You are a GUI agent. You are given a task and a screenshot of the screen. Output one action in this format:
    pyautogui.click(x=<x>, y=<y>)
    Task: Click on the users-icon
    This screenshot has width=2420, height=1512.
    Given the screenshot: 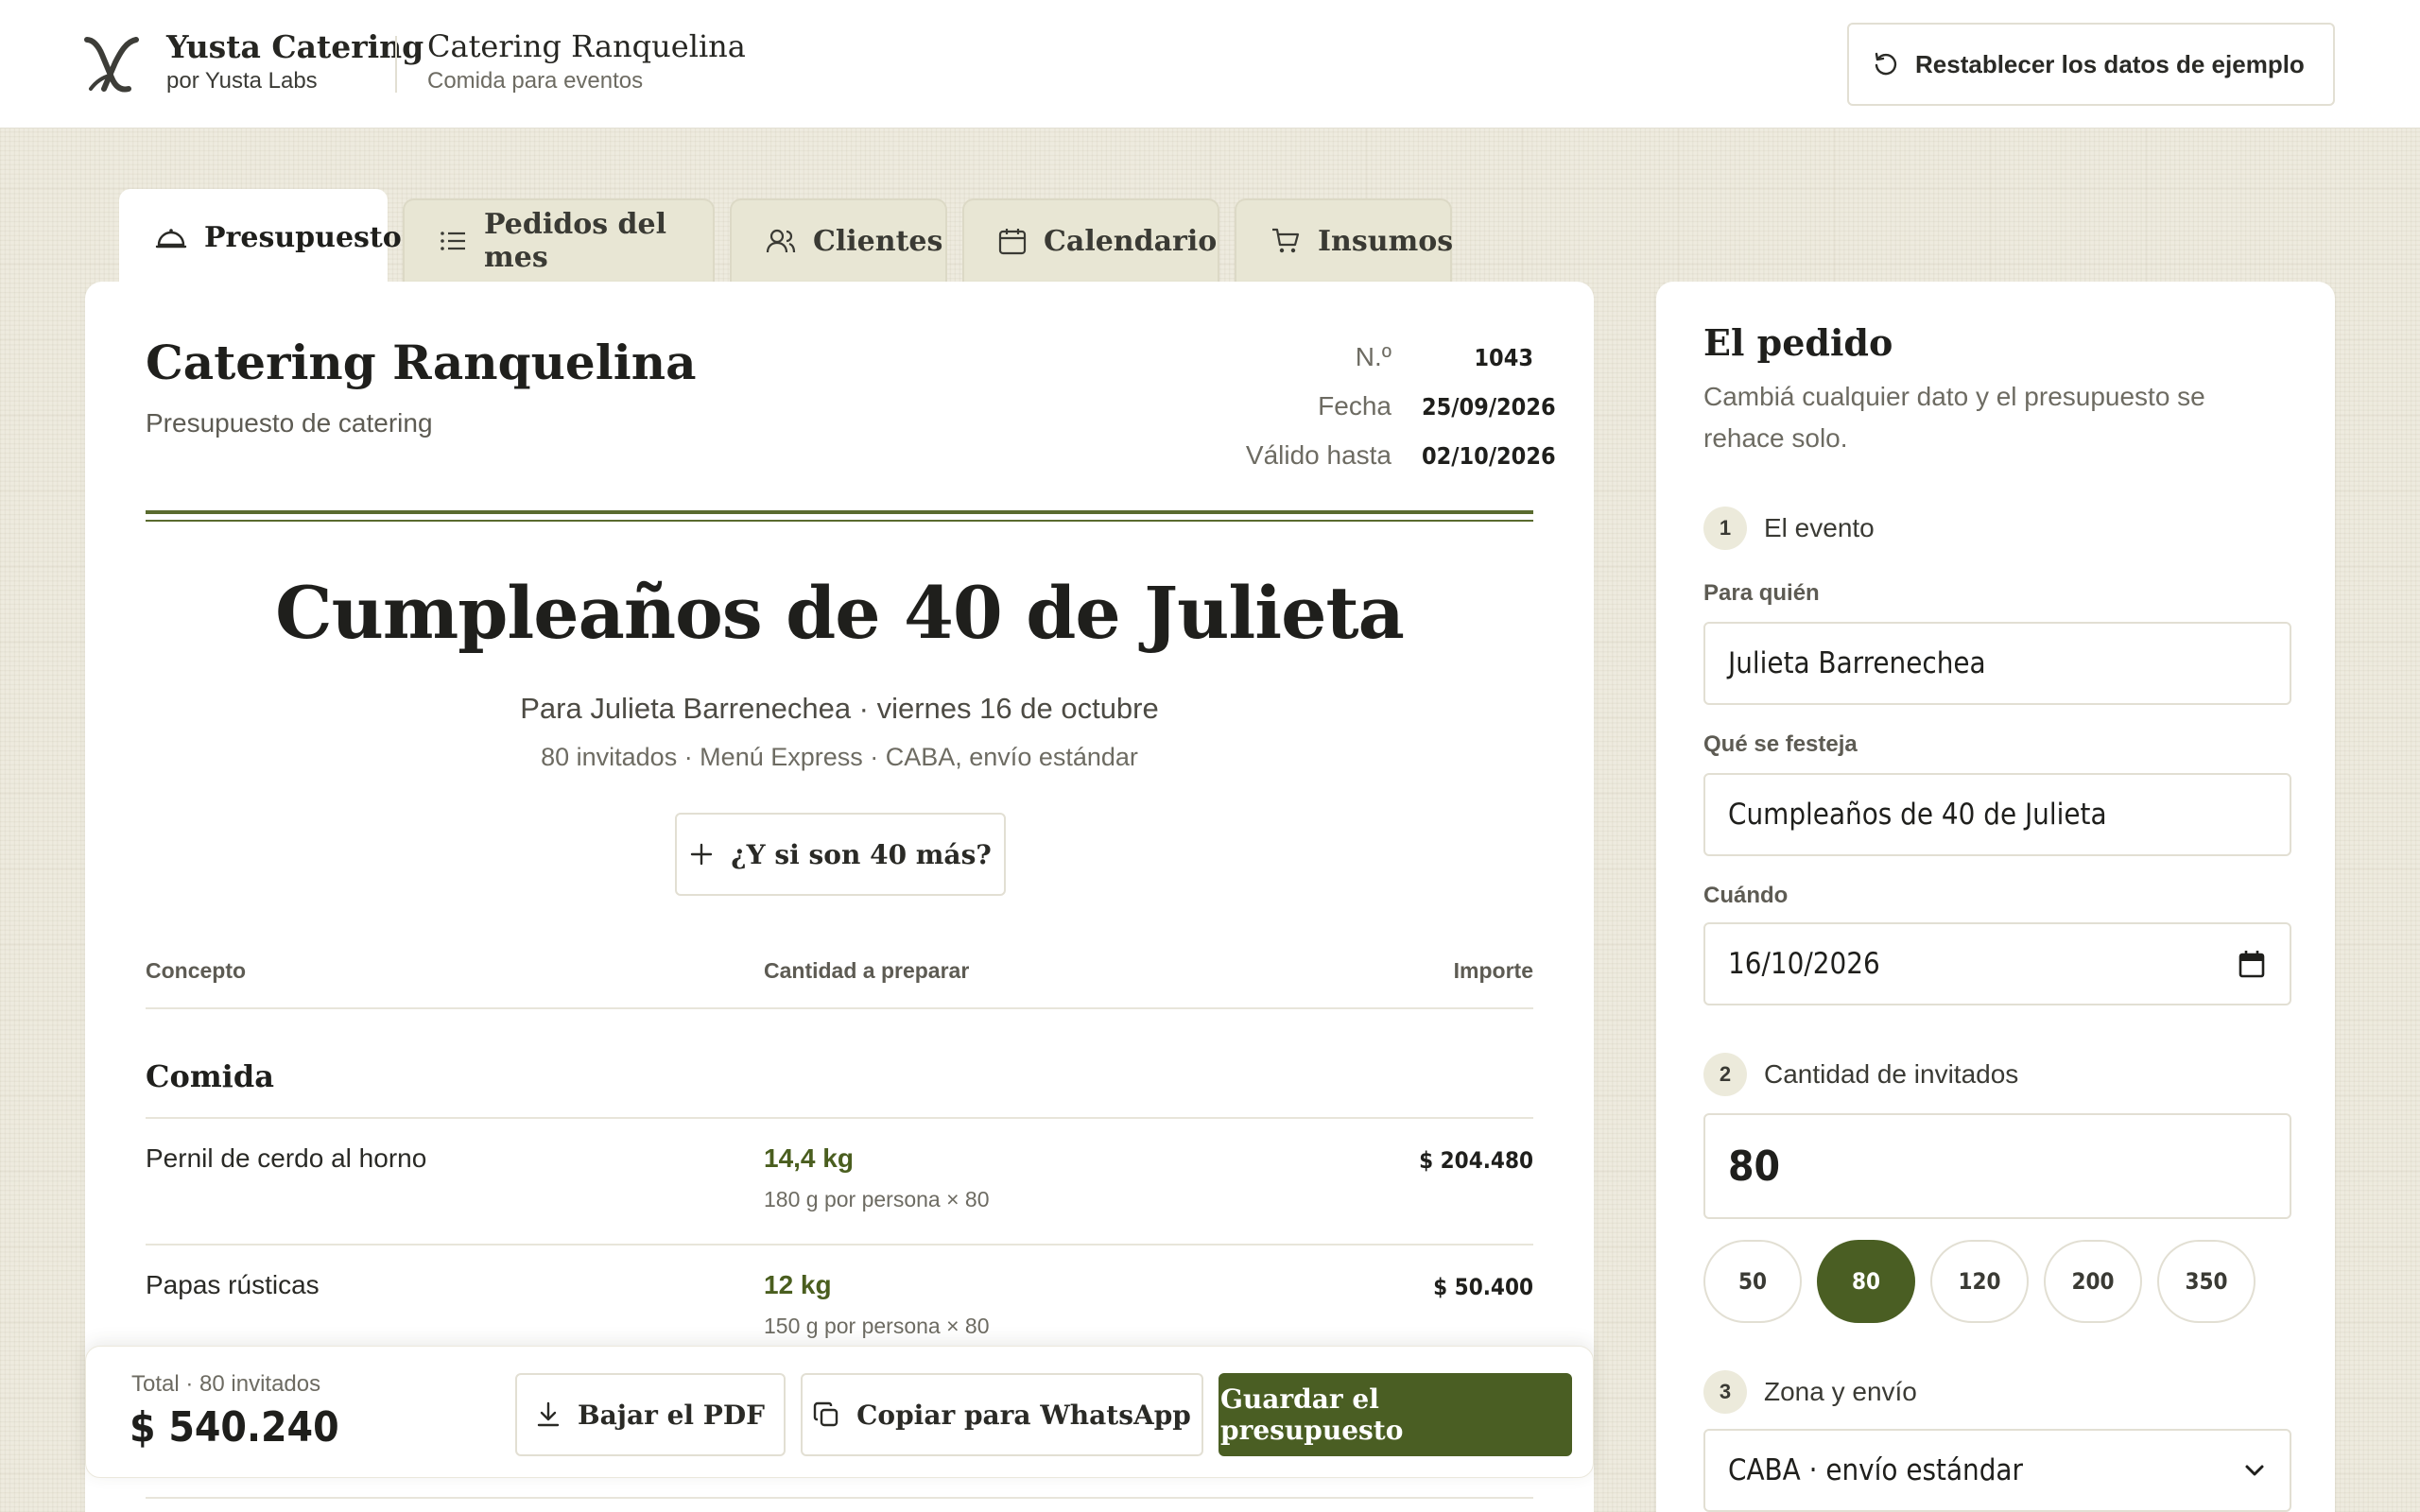 What is the action you would take?
    pyautogui.click(x=781, y=241)
    